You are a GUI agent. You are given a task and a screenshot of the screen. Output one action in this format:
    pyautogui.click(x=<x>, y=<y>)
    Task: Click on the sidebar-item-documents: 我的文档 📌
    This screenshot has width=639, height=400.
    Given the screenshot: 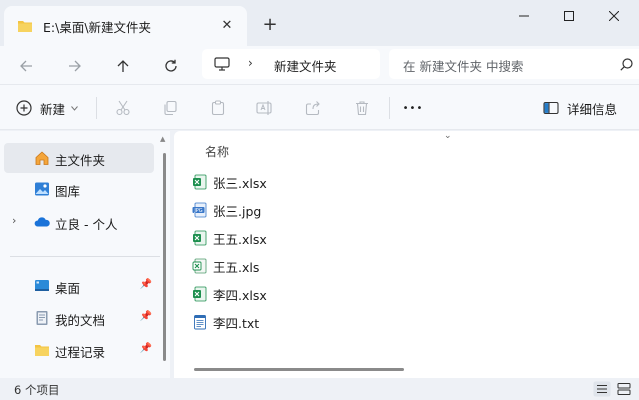 What is the action you would take?
    pyautogui.click(x=79, y=318)
    